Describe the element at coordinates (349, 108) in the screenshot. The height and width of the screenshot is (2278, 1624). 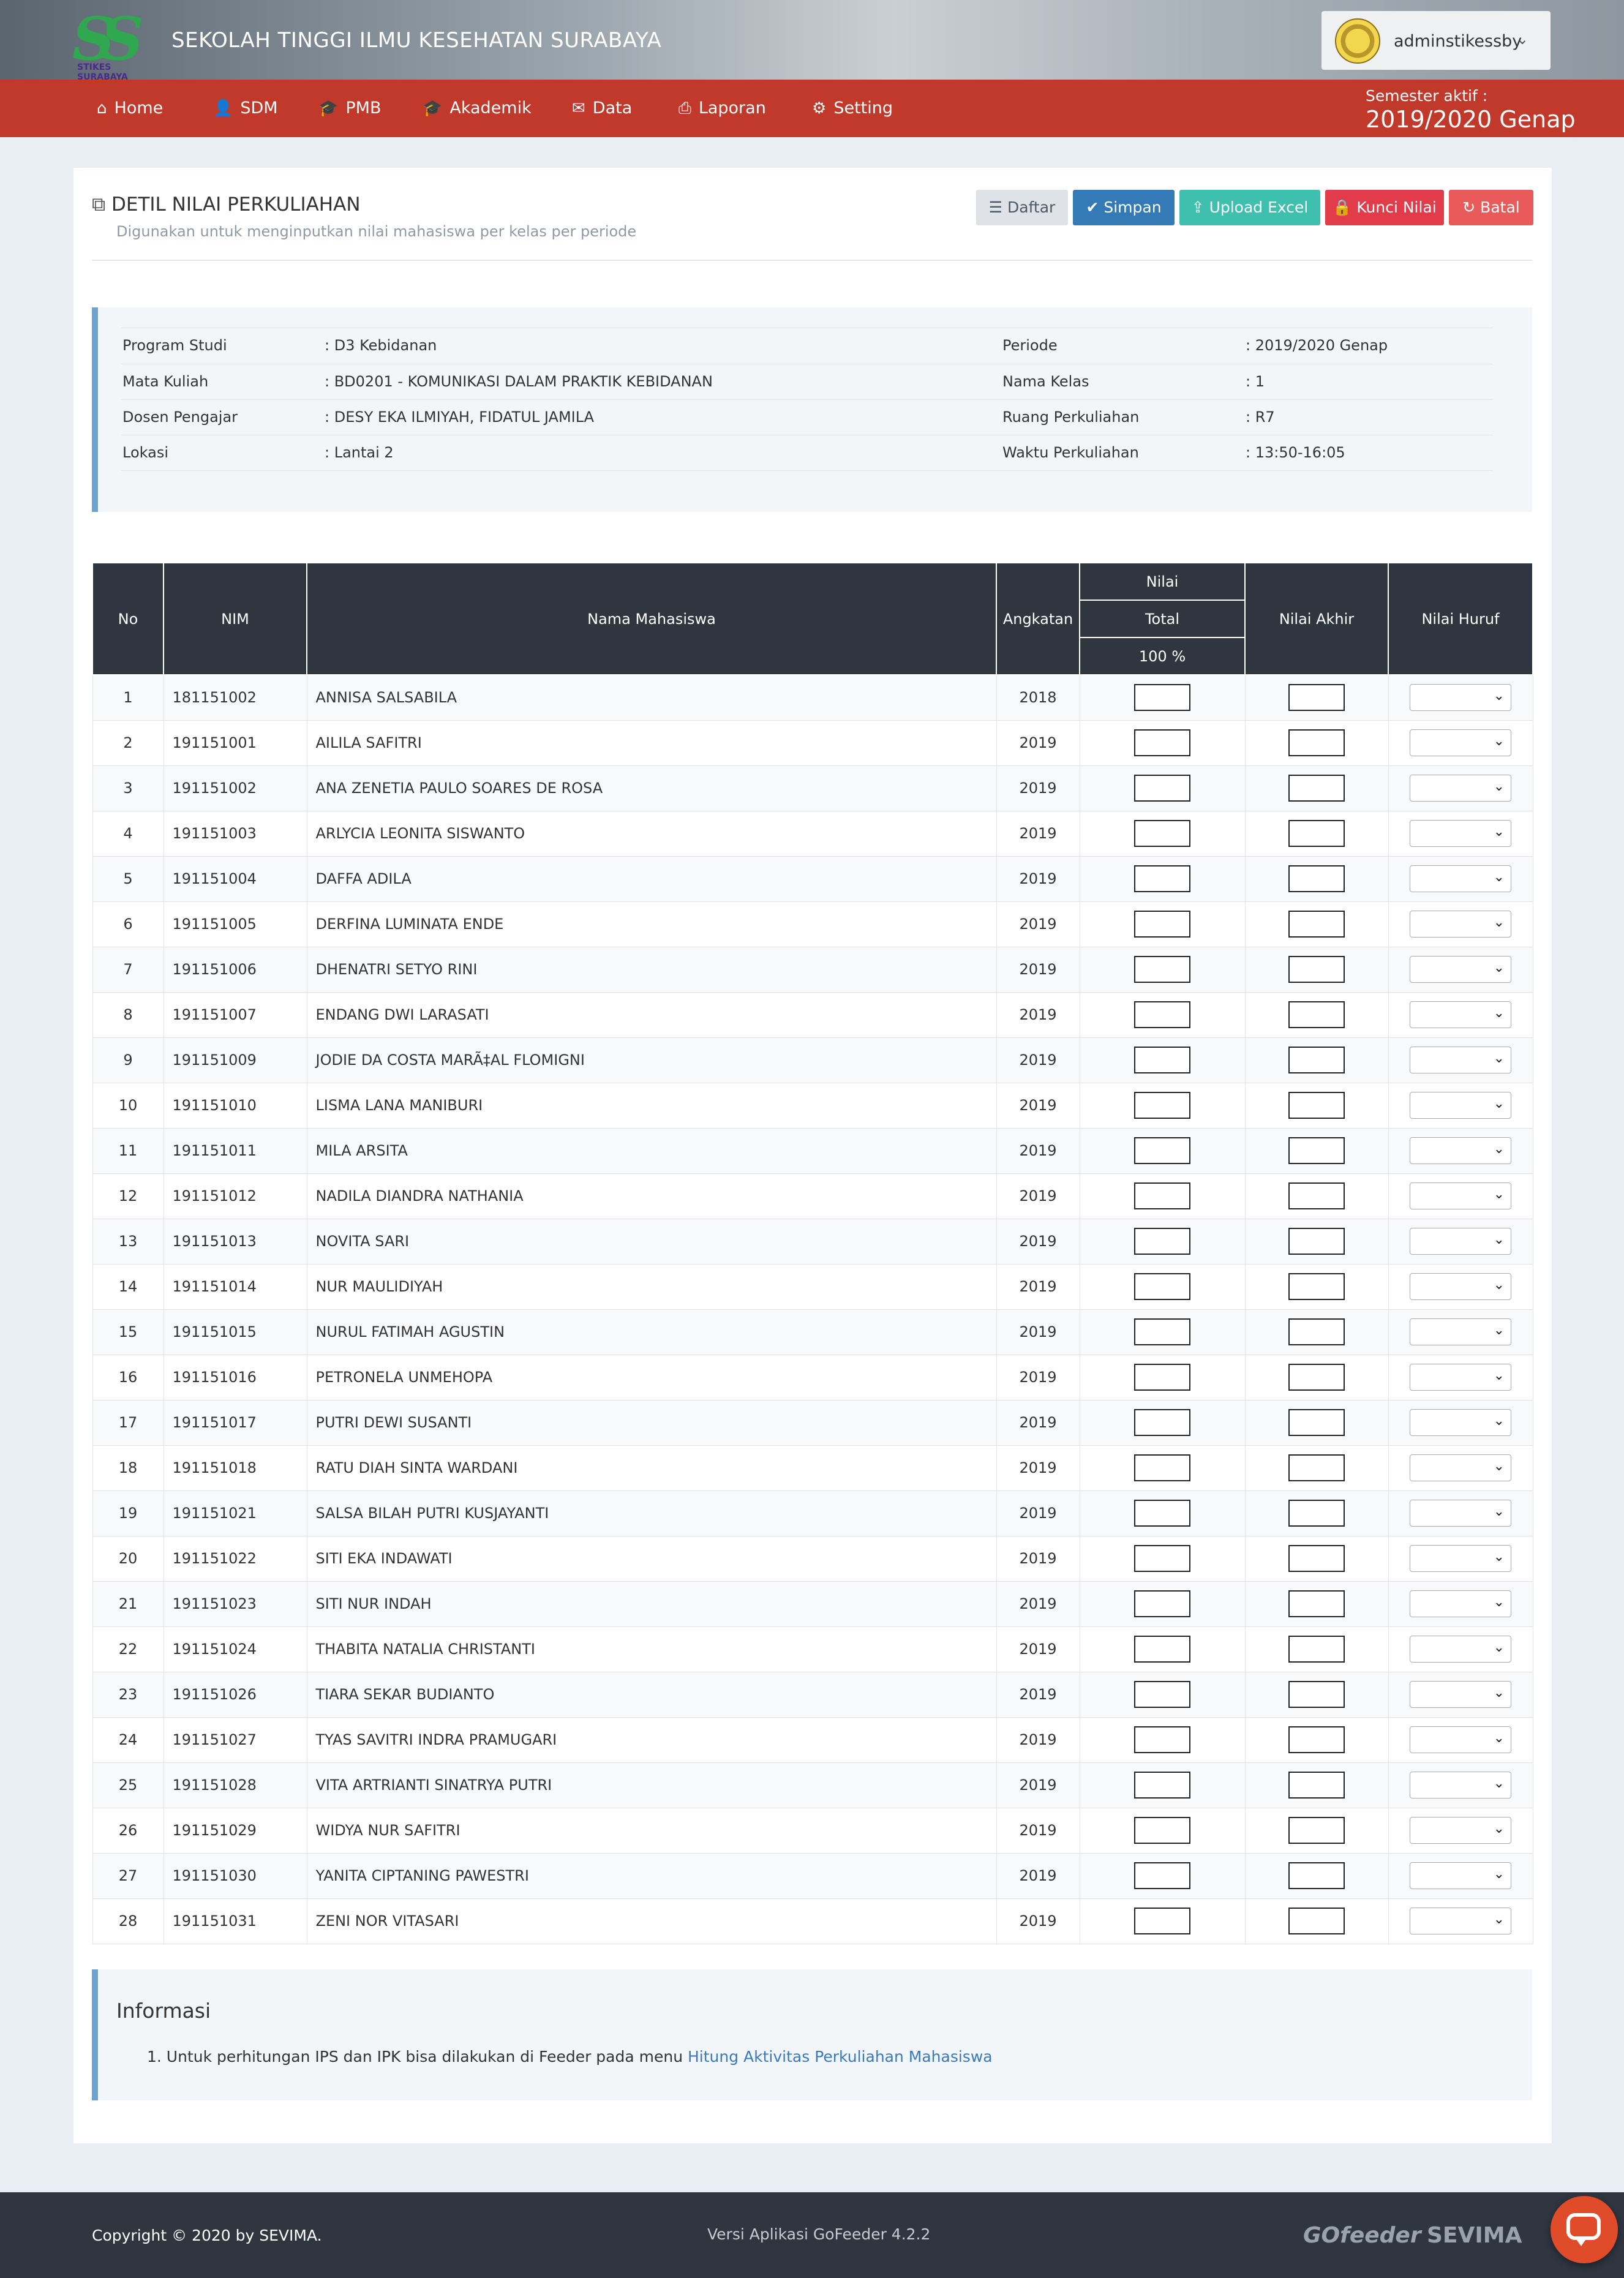
I see `nav-pmb: 🎓 PMB` at that location.